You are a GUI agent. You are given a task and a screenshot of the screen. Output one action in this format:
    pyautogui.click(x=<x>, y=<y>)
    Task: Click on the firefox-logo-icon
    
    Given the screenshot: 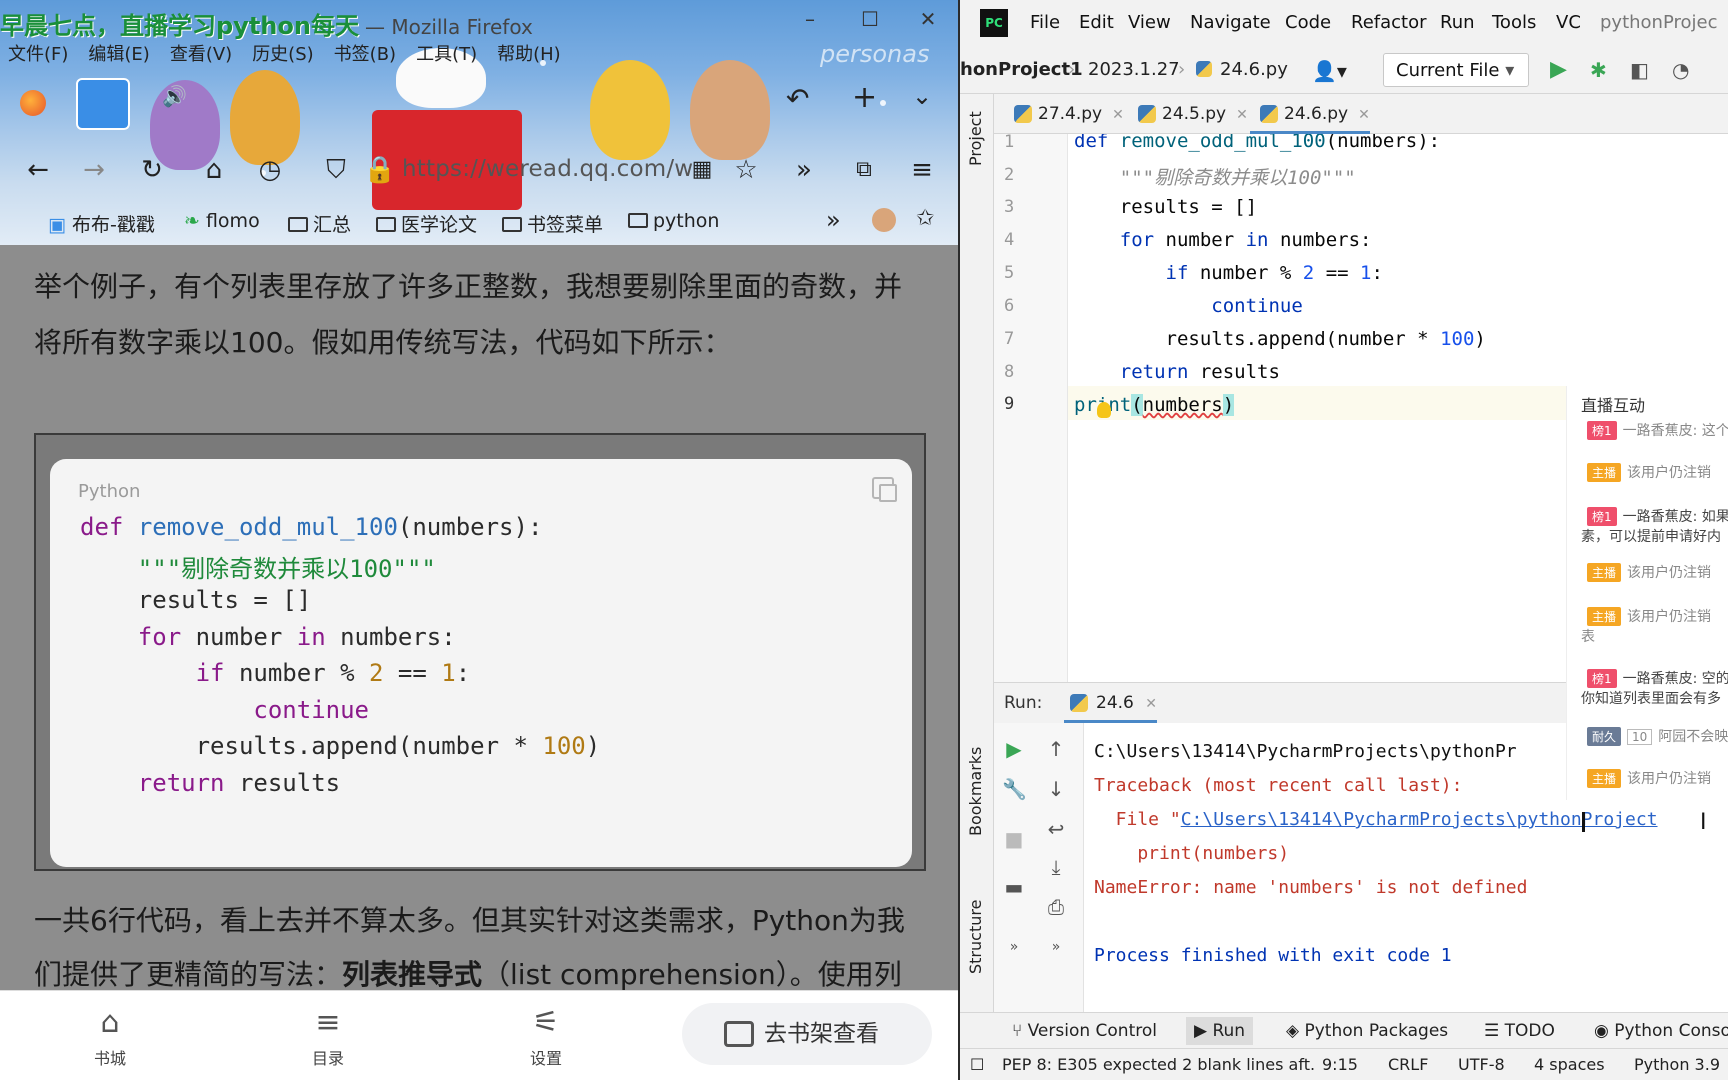 What is the action you would take?
    pyautogui.click(x=33, y=103)
    